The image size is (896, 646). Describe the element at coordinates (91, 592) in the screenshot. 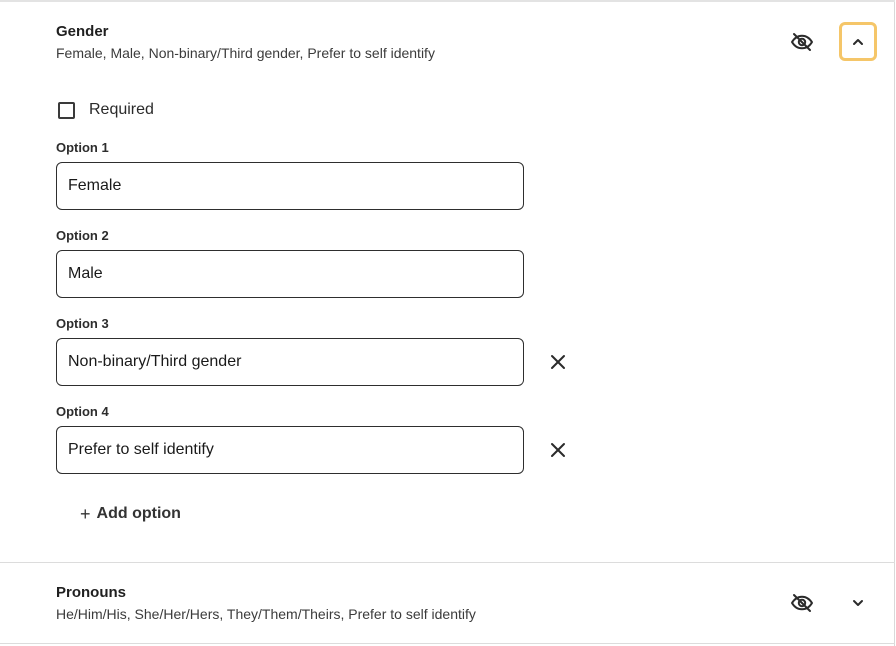

I see `pronouns-title: Pronouns` at that location.